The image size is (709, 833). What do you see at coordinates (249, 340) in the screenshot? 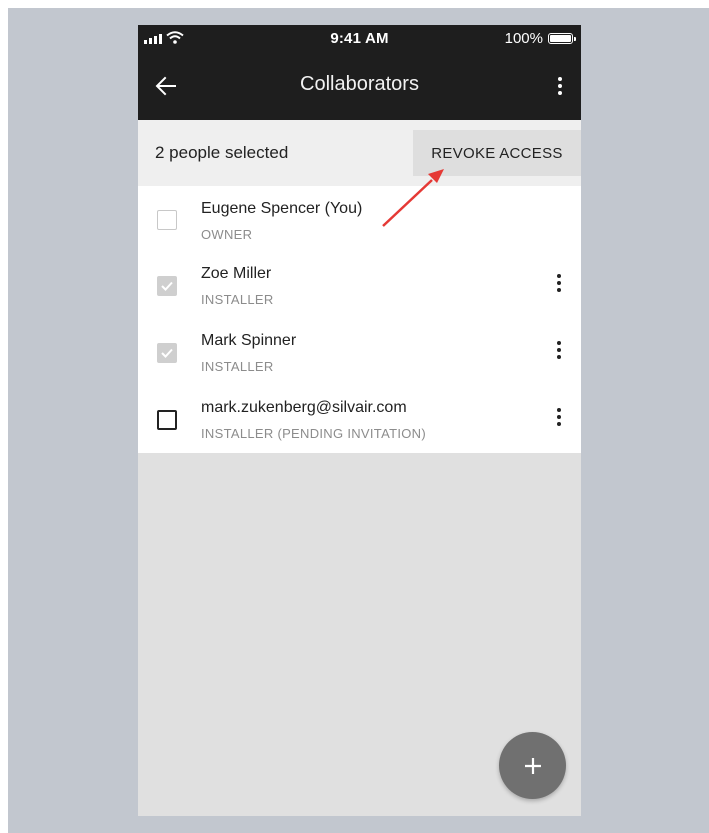
I see `collaborator-name: Mark Spinner` at bounding box center [249, 340].